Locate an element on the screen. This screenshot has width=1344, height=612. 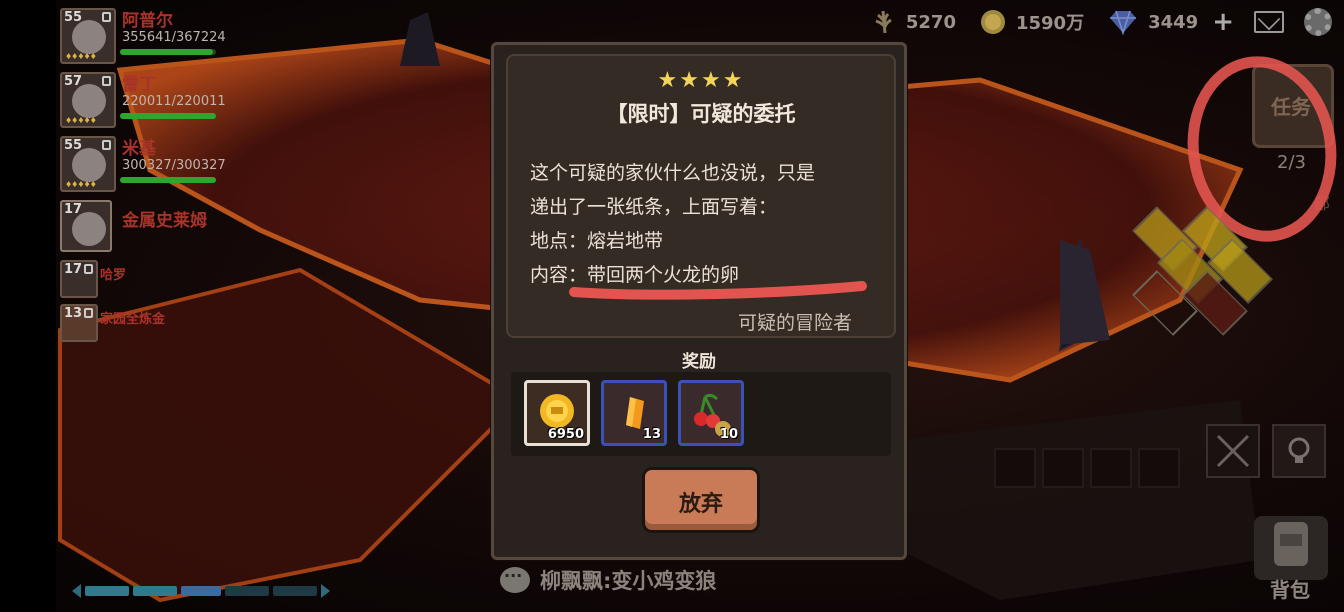
quest-description-line: 递出了一张纸条，上面写着： is located at coordinates (654, 207).